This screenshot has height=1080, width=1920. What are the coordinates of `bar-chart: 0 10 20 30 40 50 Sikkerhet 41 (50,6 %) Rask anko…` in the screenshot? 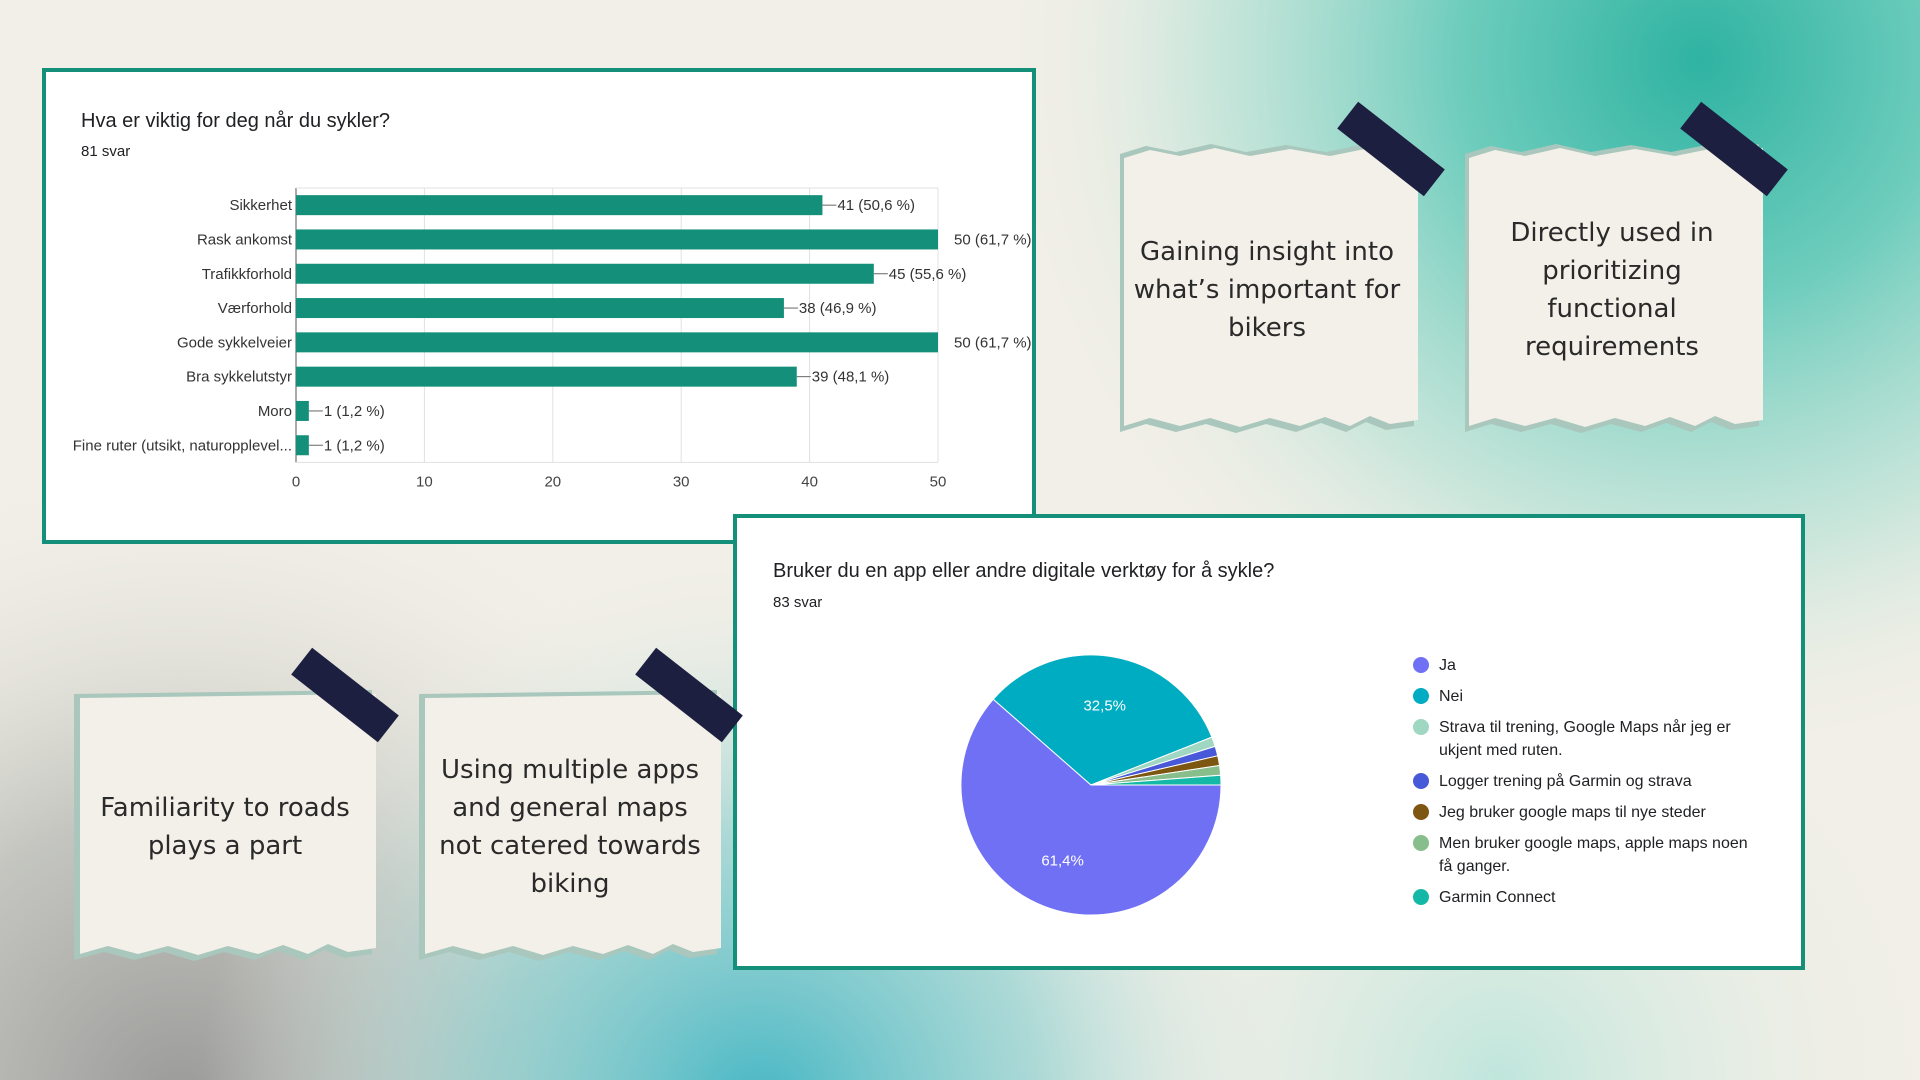 It's located at (552, 338).